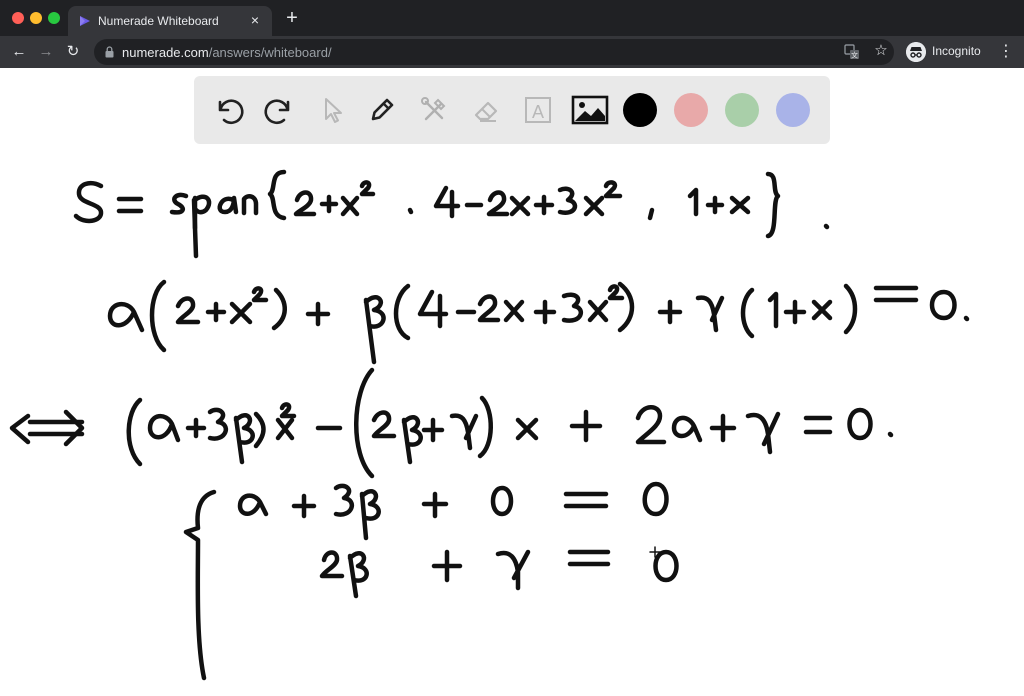  I want to click on translate-icon: 文, so click(852, 52).